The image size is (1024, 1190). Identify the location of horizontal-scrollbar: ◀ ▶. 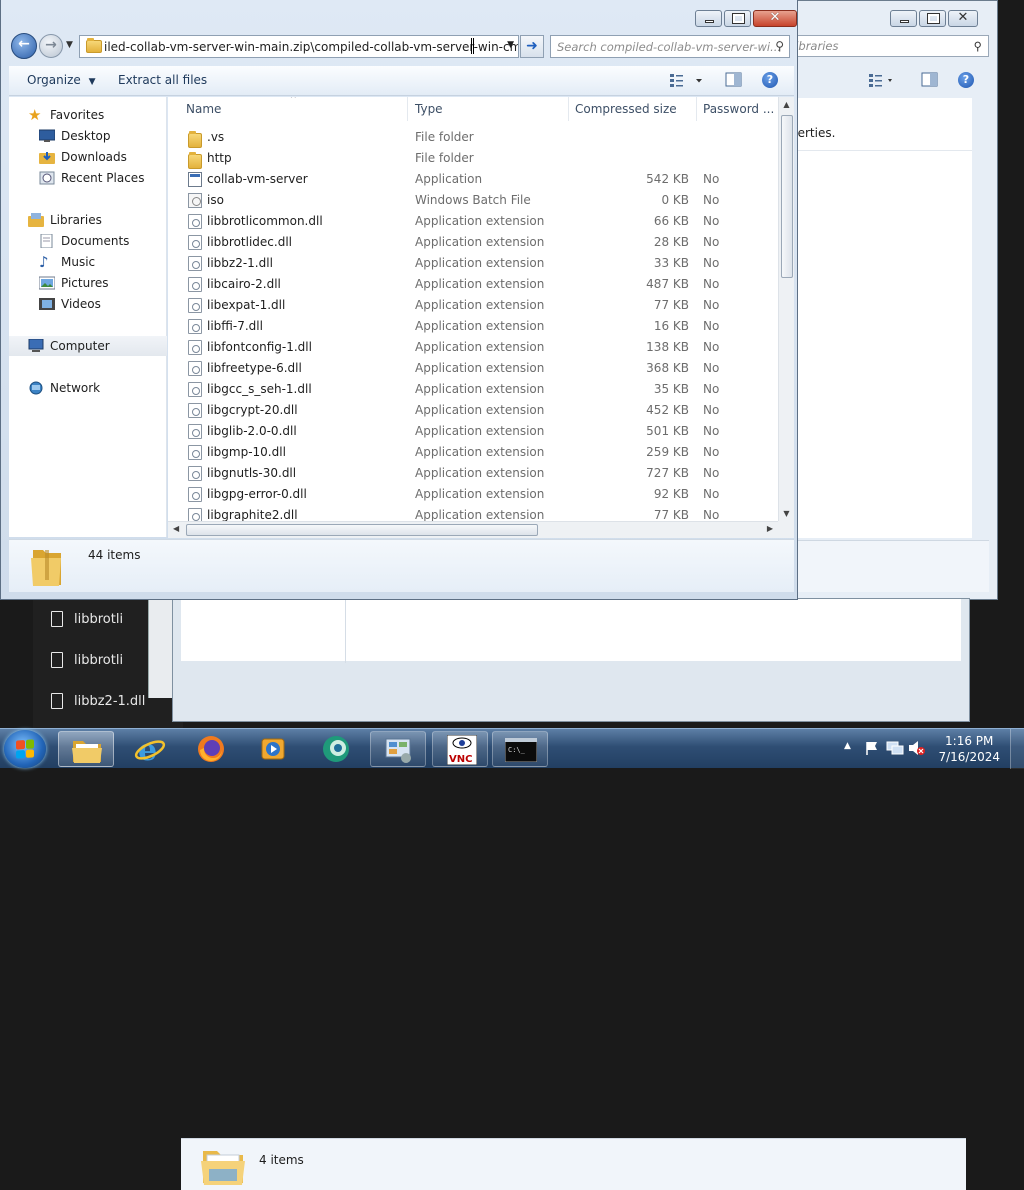
(473, 529).